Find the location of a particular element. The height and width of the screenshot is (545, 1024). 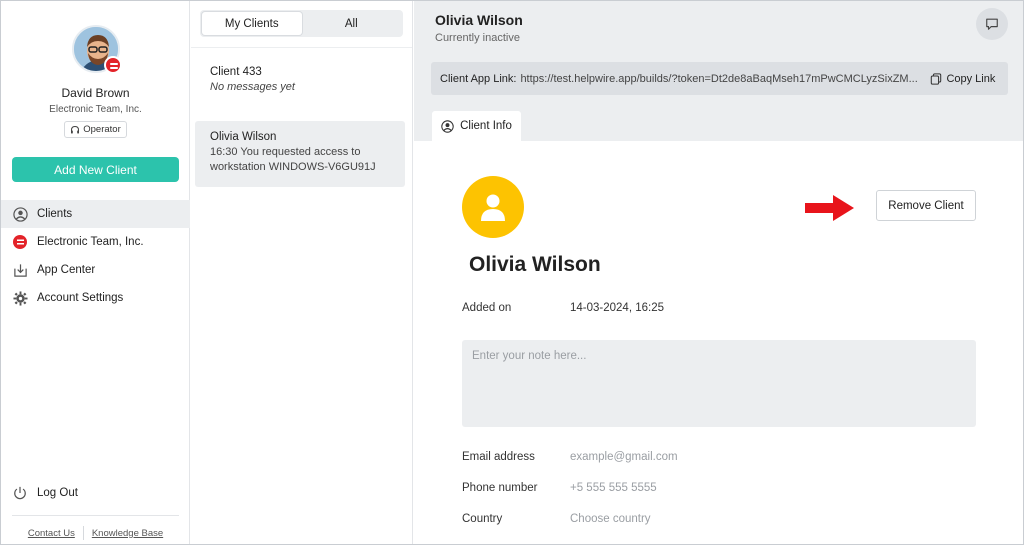

list-header: My Clients All is located at coordinates (301, 24).